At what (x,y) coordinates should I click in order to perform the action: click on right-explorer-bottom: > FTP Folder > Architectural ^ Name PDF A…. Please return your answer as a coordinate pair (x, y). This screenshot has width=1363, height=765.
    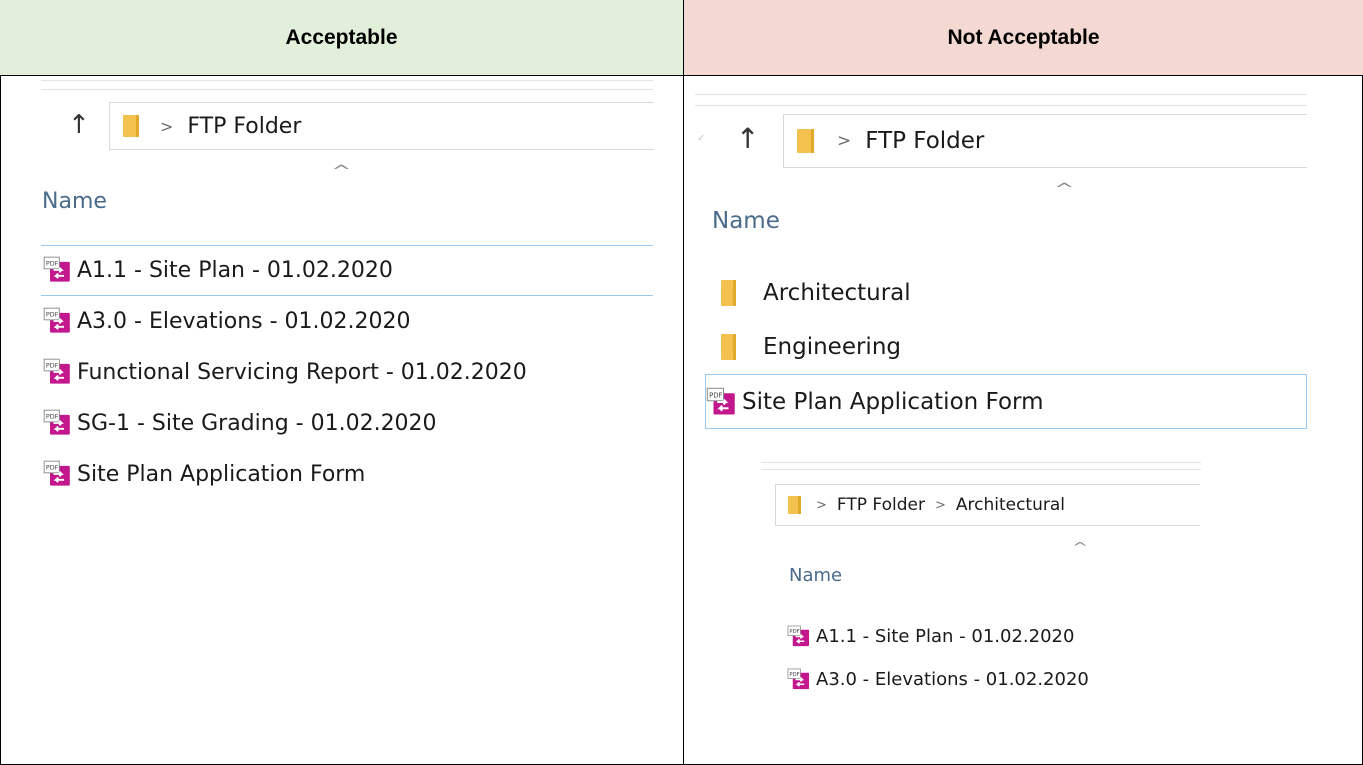
    Looking at the image, I should click on (983, 580).